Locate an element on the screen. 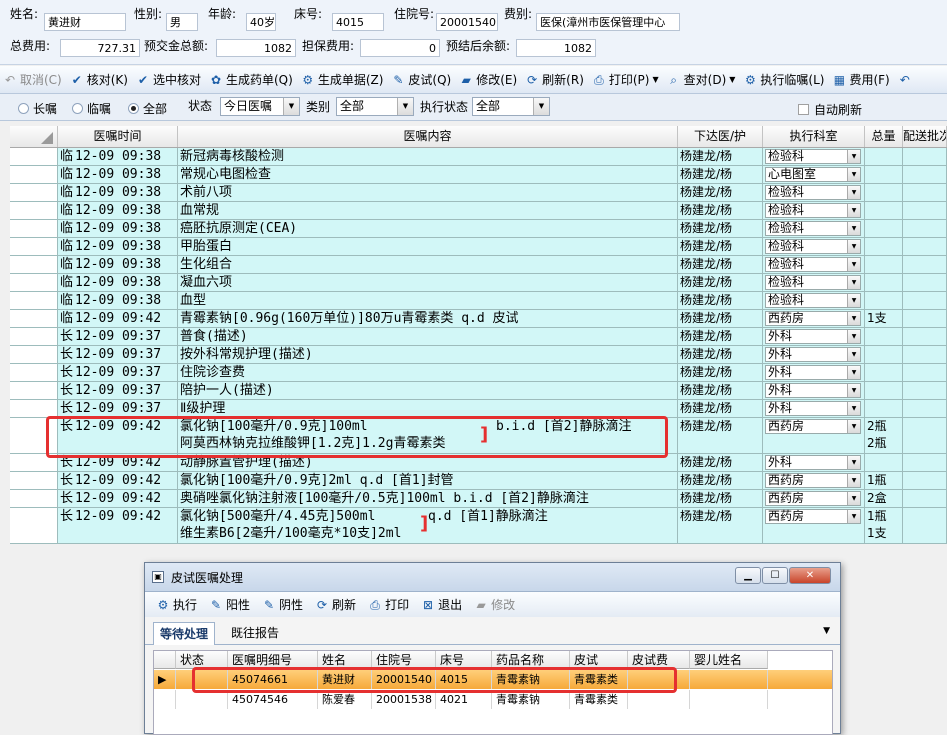 Image resolution: width=947 pixels, height=735 pixels. grid-header-cell: 总量 is located at coordinates (884, 136).